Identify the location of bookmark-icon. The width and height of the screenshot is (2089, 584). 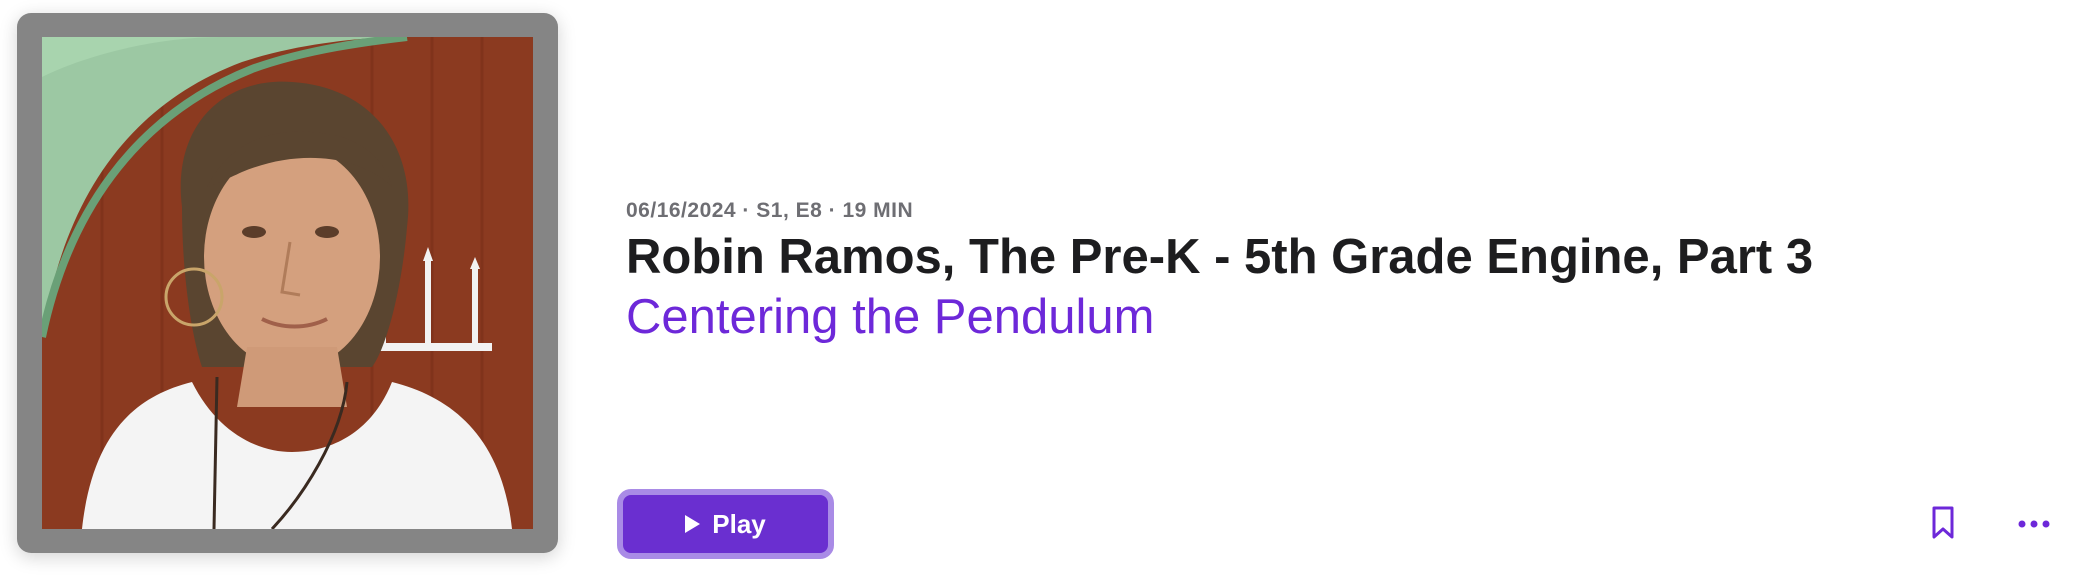
(1943, 522).